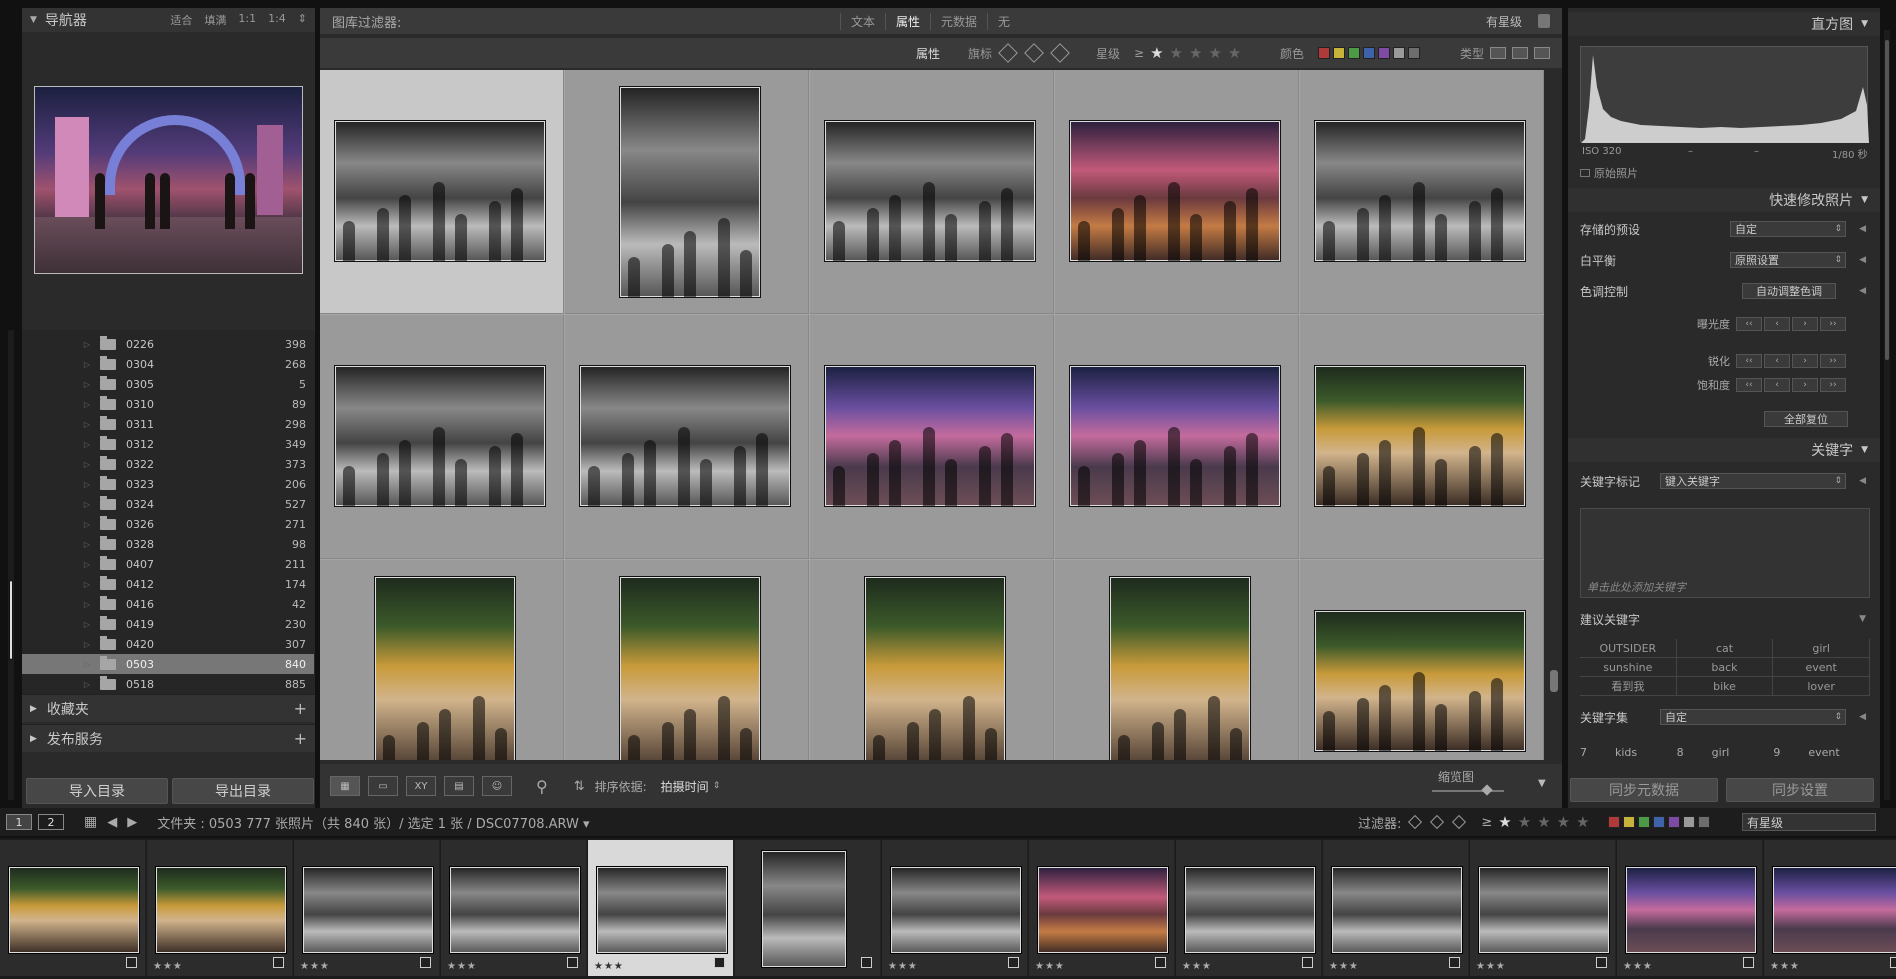  I want to click on expand-triangle-icon: ▶, so click(33, 739).